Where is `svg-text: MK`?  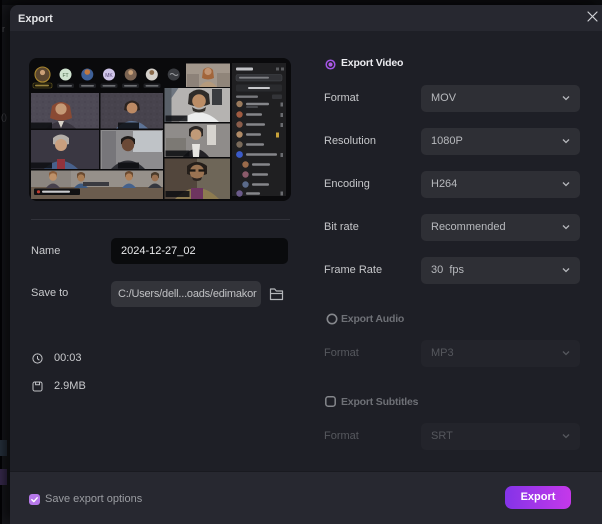 svg-text: MK is located at coordinates (109, 76).